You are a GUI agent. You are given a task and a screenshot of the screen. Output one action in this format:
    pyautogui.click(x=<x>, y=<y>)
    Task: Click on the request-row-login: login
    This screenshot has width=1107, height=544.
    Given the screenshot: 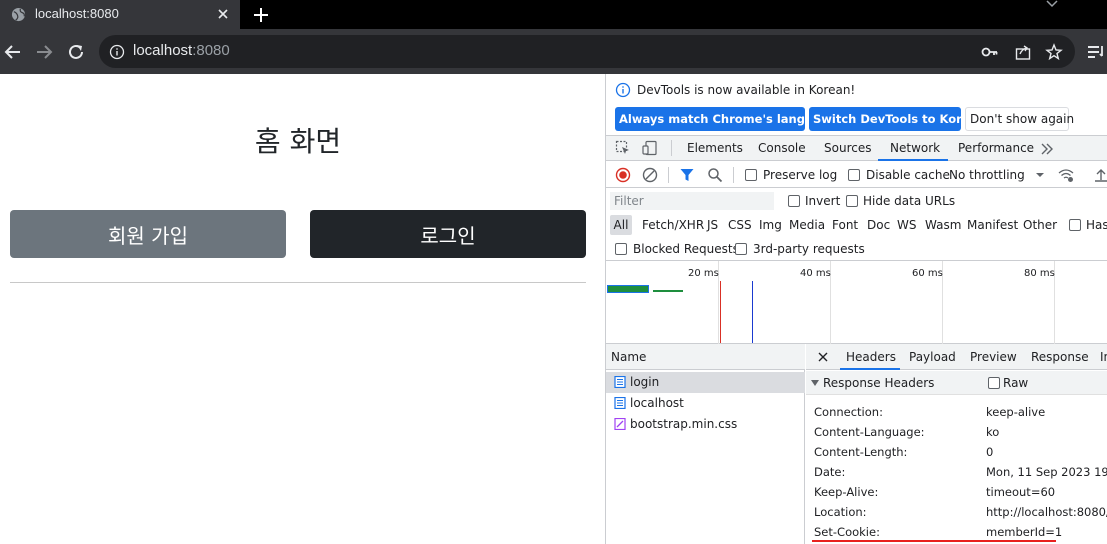 What is the action you would take?
    pyautogui.click(x=705, y=382)
    